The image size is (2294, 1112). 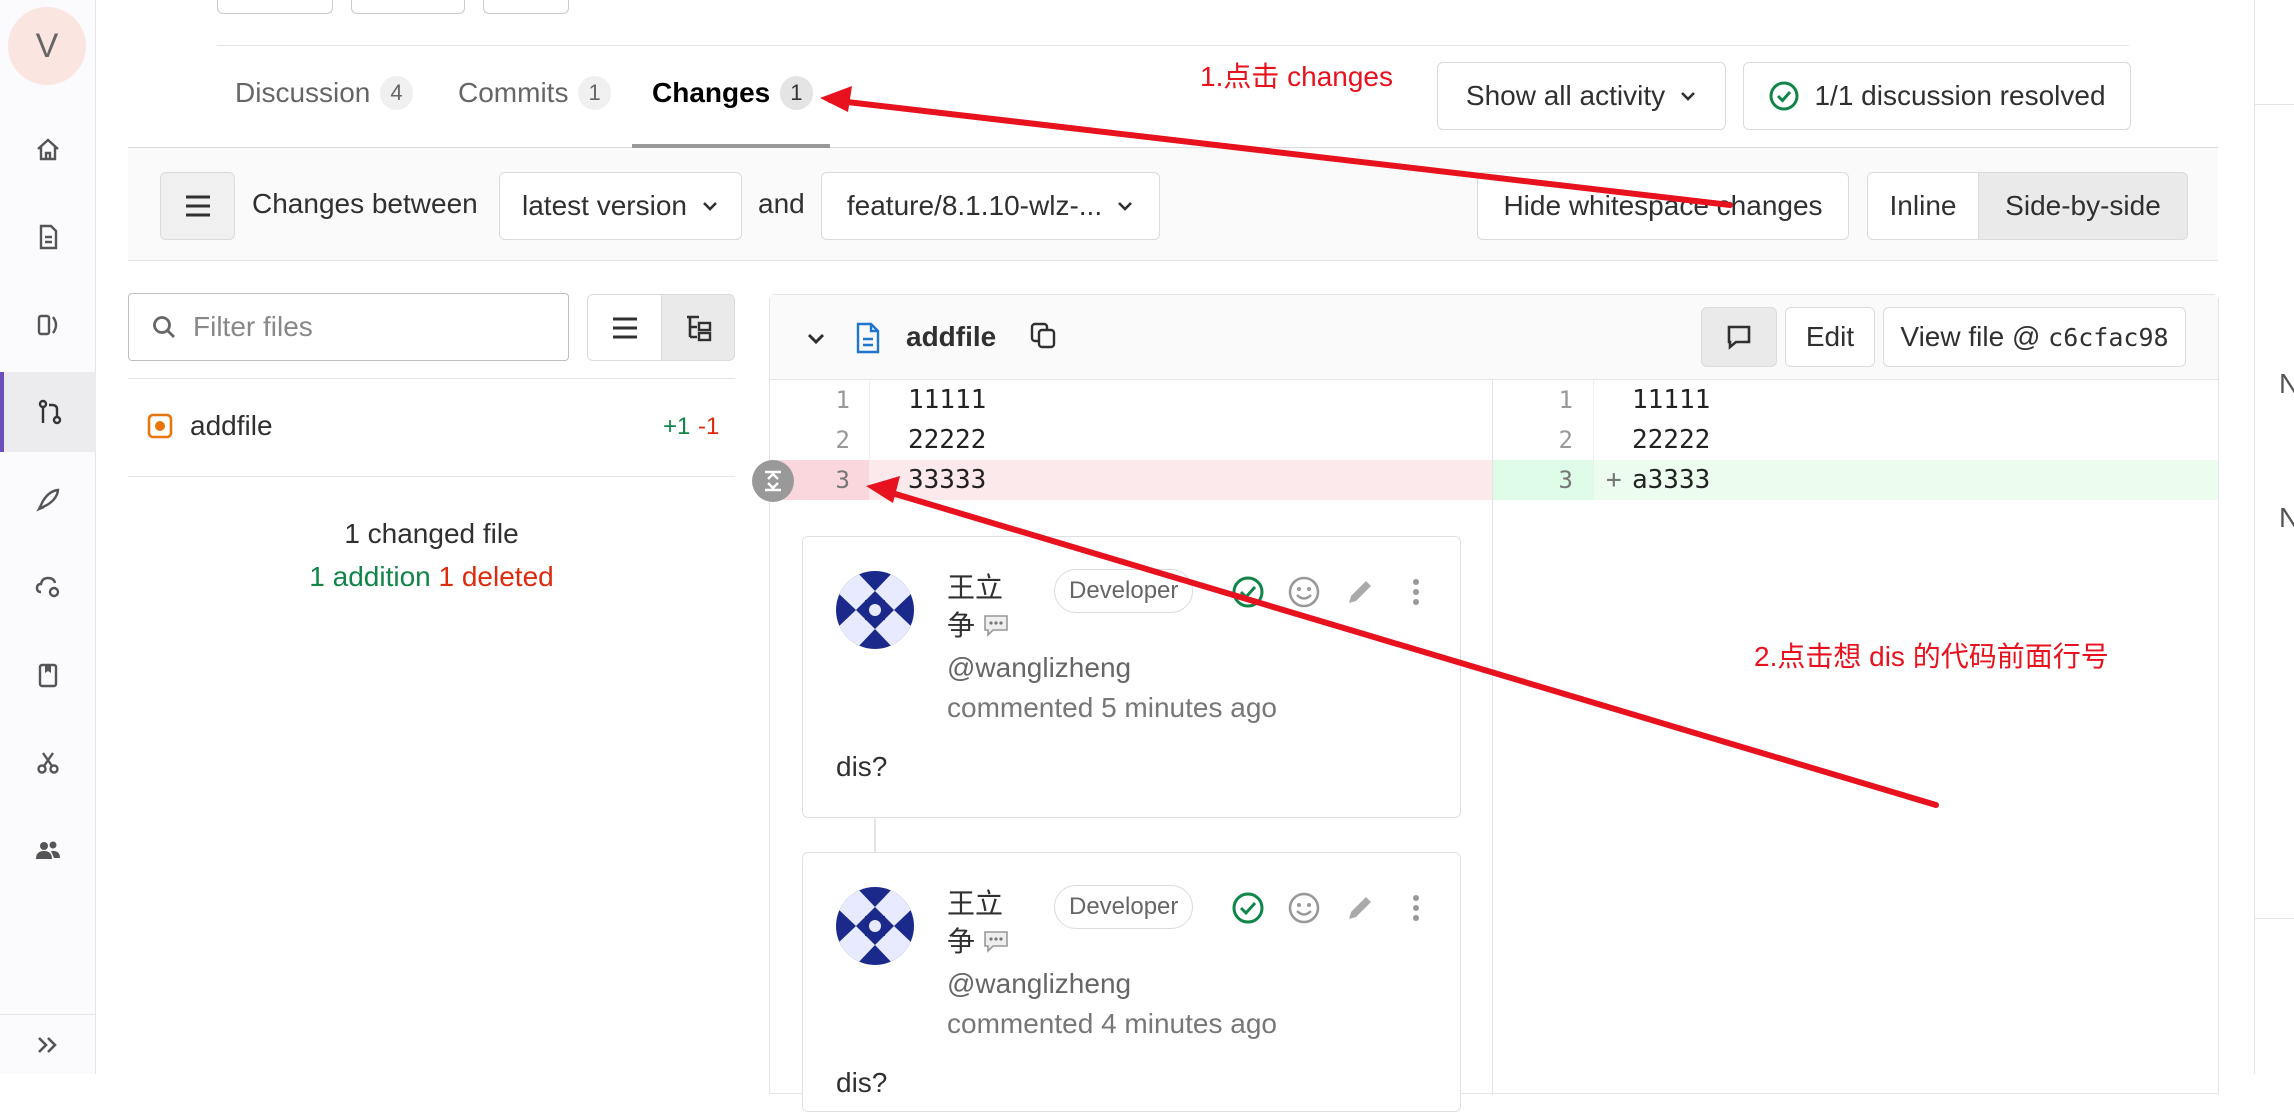 What do you see at coordinates (1280, 152) in the screenshot?
I see `arrow-to-changes-tab` at bounding box center [1280, 152].